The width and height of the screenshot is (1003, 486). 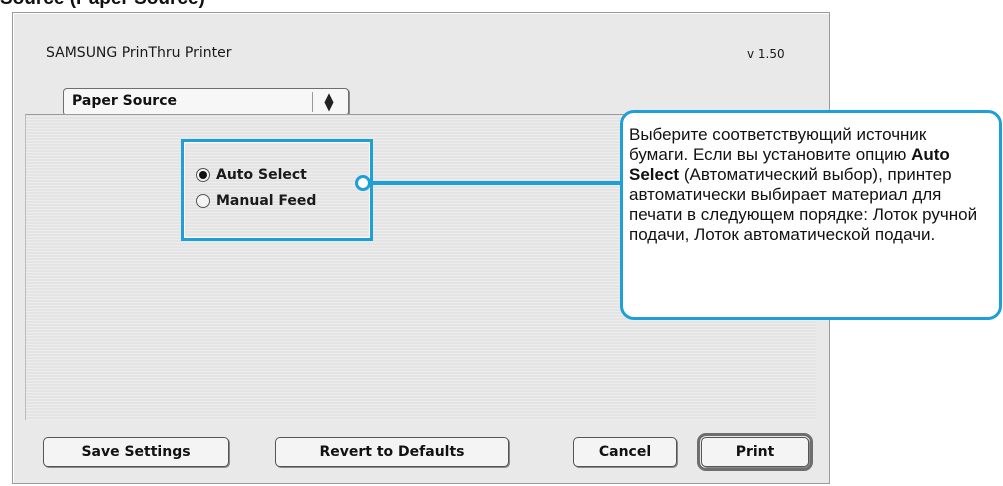 I want to click on radio-label-manual-feed: Manual Feed, so click(x=266, y=201).